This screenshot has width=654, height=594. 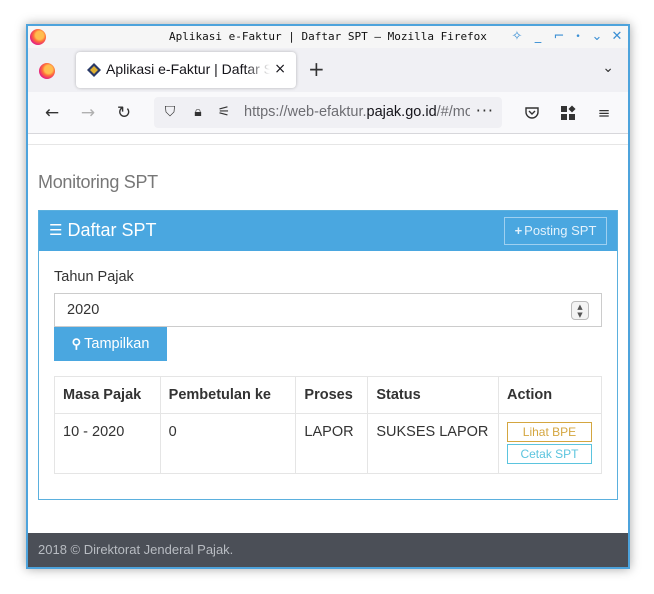 What do you see at coordinates (604, 113) in the screenshot?
I see `hamburger-menu-icon: ≡` at bounding box center [604, 113].